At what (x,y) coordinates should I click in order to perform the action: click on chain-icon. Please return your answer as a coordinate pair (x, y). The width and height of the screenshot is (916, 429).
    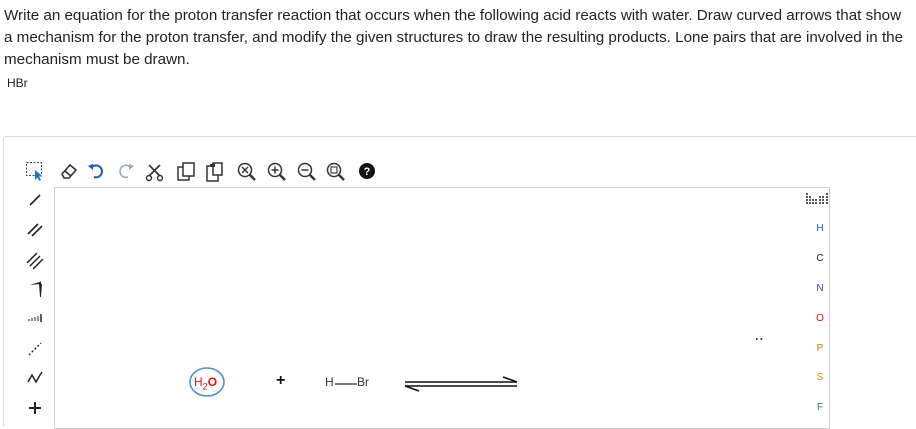
    Looking at the image, I should click on (35, 378).